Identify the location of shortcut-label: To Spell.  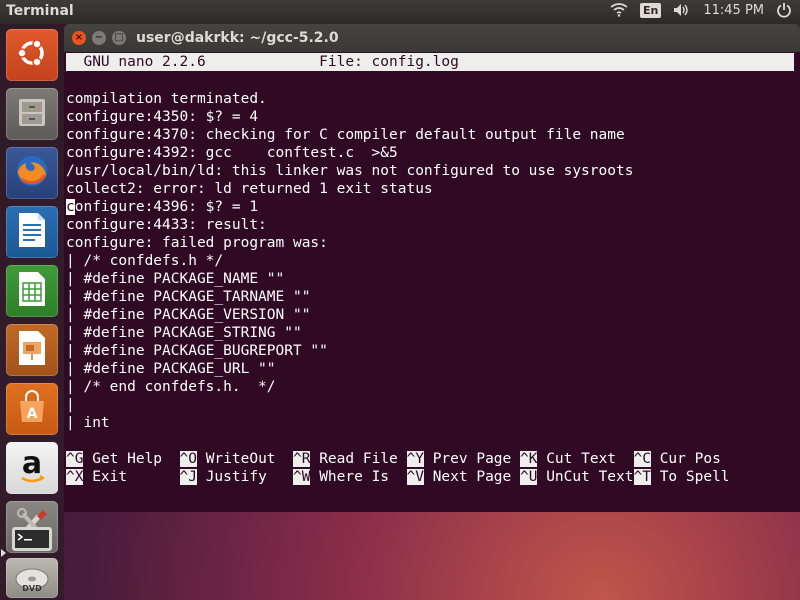
(690, 477).